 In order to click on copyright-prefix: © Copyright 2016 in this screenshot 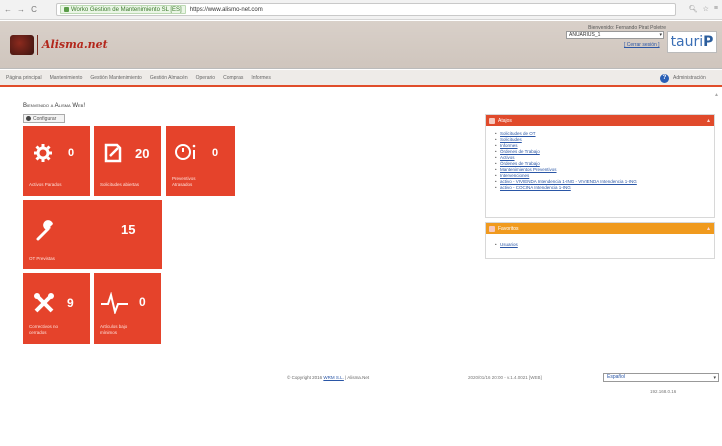, I will do `click(305, 377)`.